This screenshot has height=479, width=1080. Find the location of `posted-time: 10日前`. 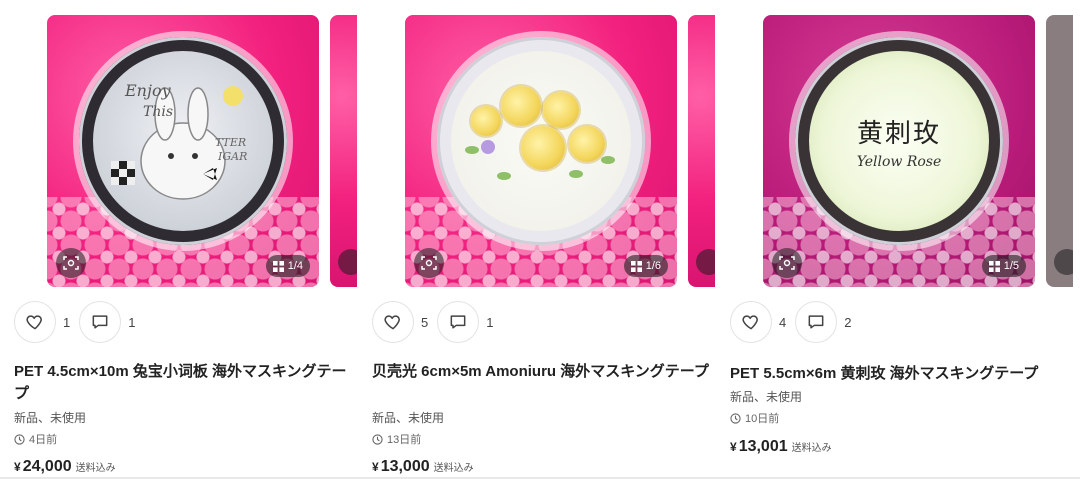

posted-time: 10日前 is located at coordinates (754, 418).